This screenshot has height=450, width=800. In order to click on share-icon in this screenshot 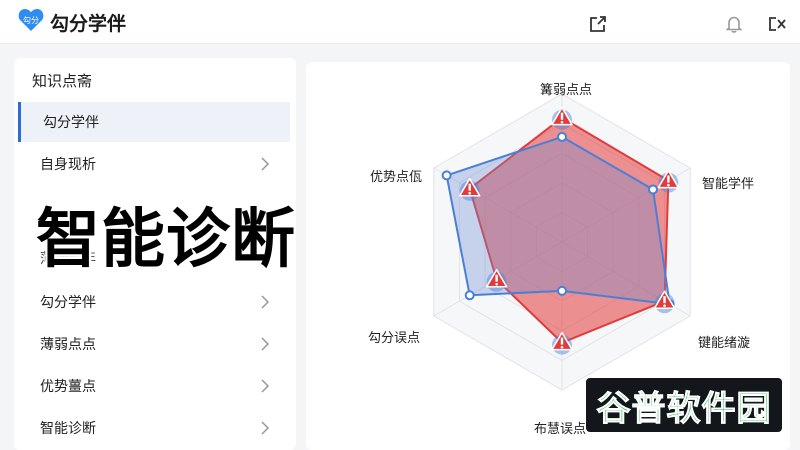, I will do `click(598, 24)`.